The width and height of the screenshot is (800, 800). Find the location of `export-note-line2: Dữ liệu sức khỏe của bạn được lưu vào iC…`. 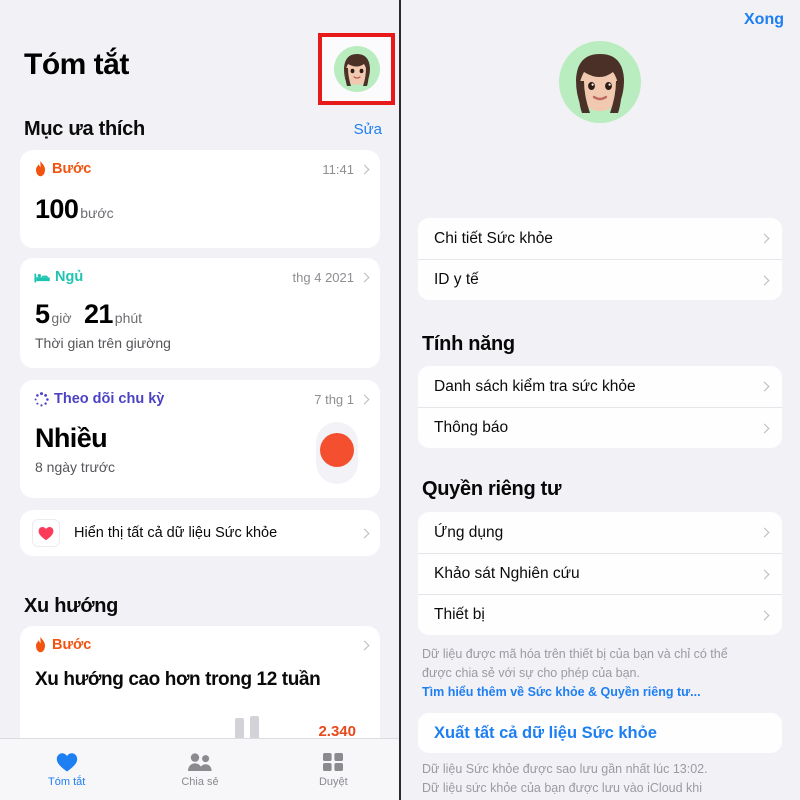

export-note-line2: Dữ liệu sức khỏe của bạn được lưu vào iC… is located at coordinates (562, 788).